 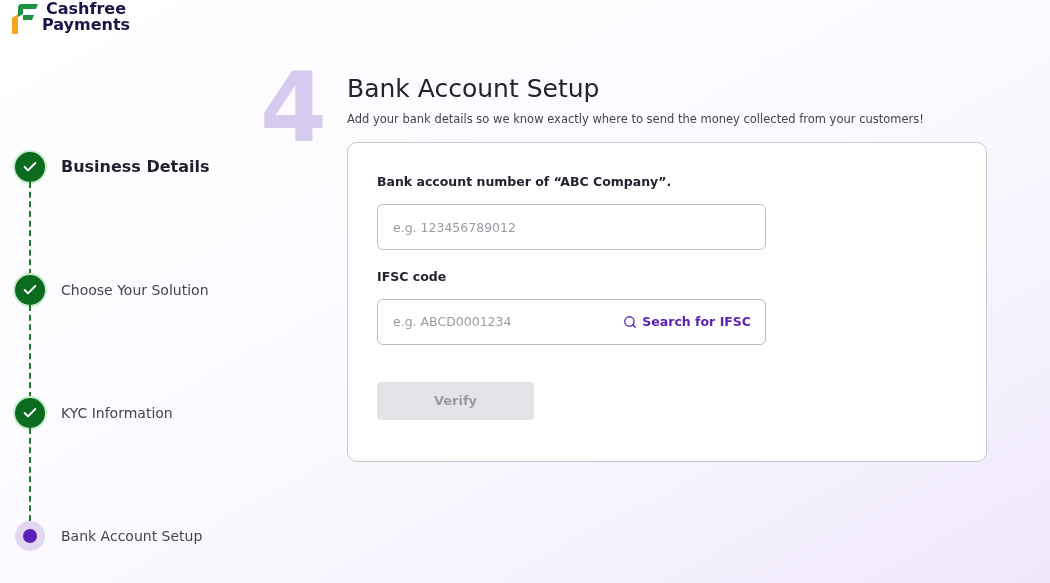 What do you see at coordinates (636, 119) in the screenshot?
I see `page-subtitle: Add your bank details so we know exactly where to send the money collected from your customers!` at bounding box center [636, 119].